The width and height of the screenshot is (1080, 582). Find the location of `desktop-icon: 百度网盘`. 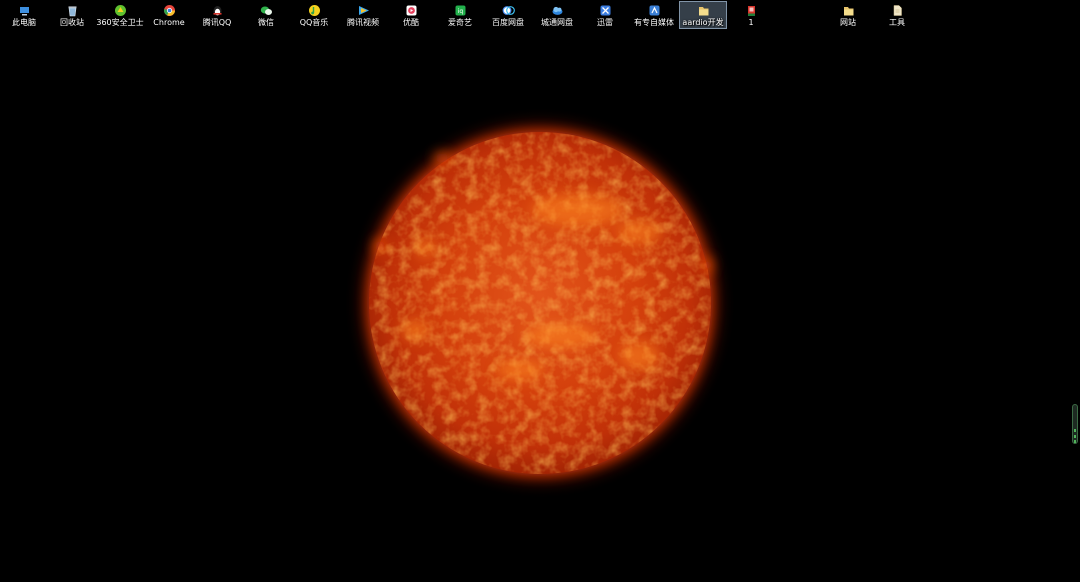

desktop-icon: 百度网盘 is located at coordinates (508, 15).